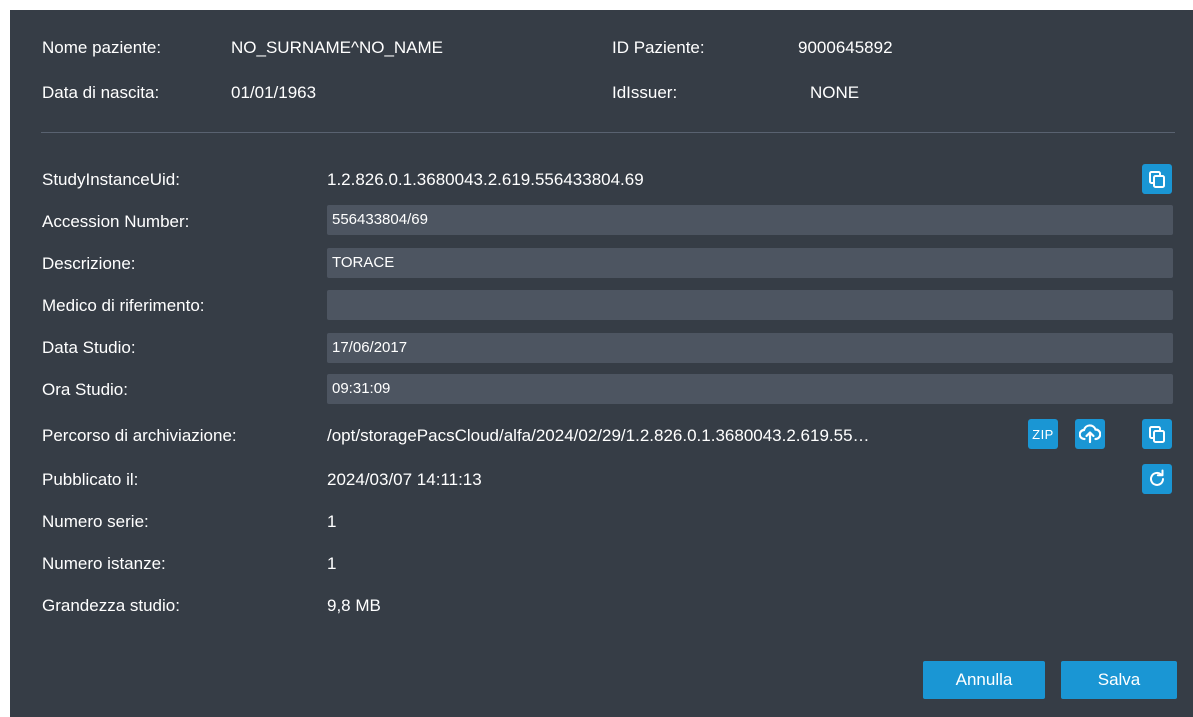 The image size is (1193, 717). I want to click on birth-date-value: 01/01/1963, so click(274, 92).